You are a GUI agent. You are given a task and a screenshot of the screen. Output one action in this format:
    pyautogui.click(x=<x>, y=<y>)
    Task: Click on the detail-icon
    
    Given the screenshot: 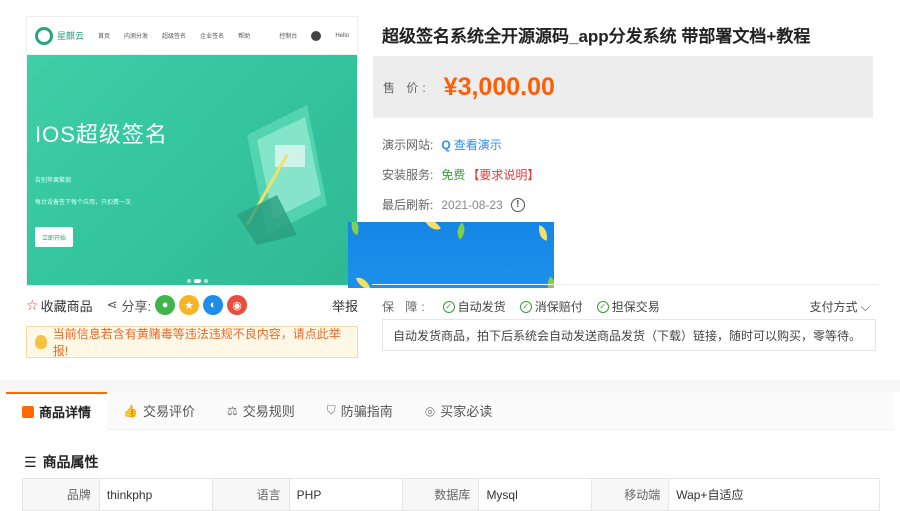 What is the action you would take?
    pyautogui.click(x=28, y=411)
    